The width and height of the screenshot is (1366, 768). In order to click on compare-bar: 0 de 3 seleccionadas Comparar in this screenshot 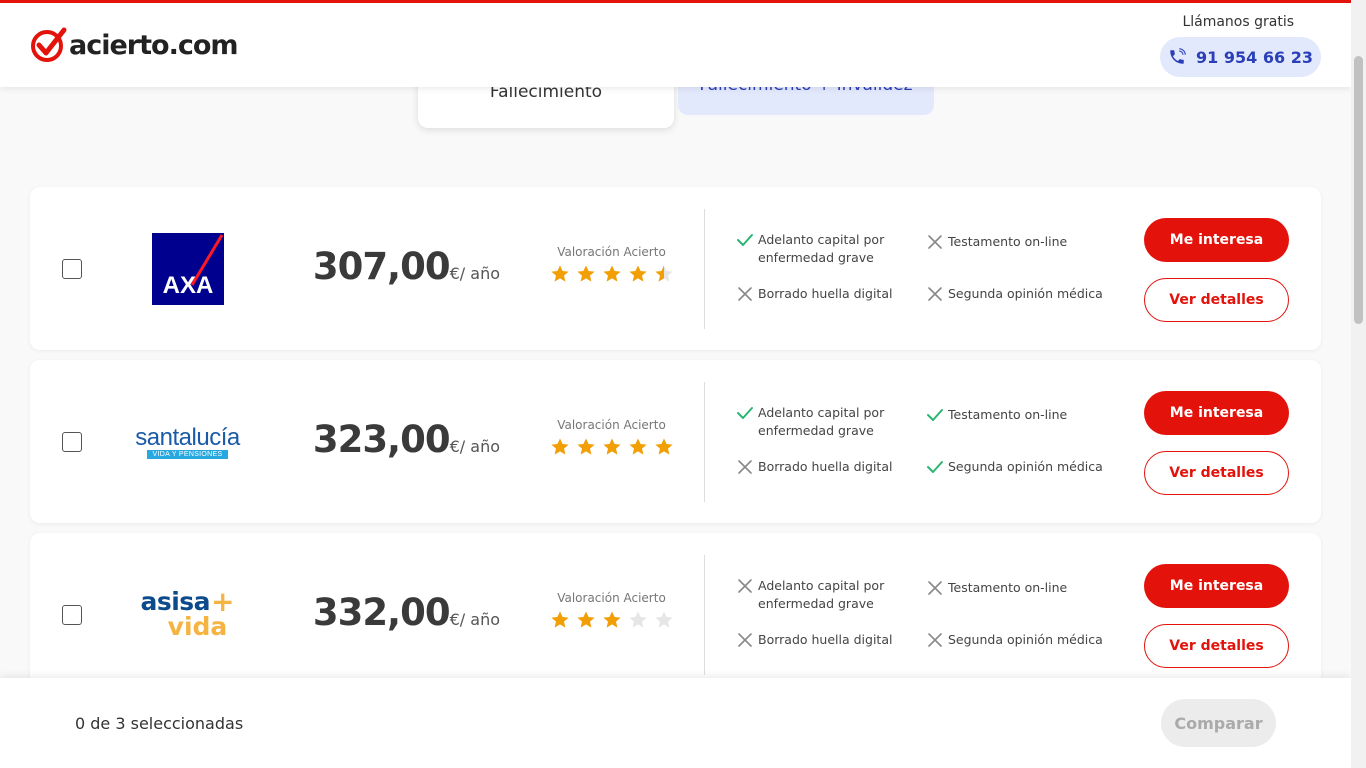, I will do `click(675, 723)`.